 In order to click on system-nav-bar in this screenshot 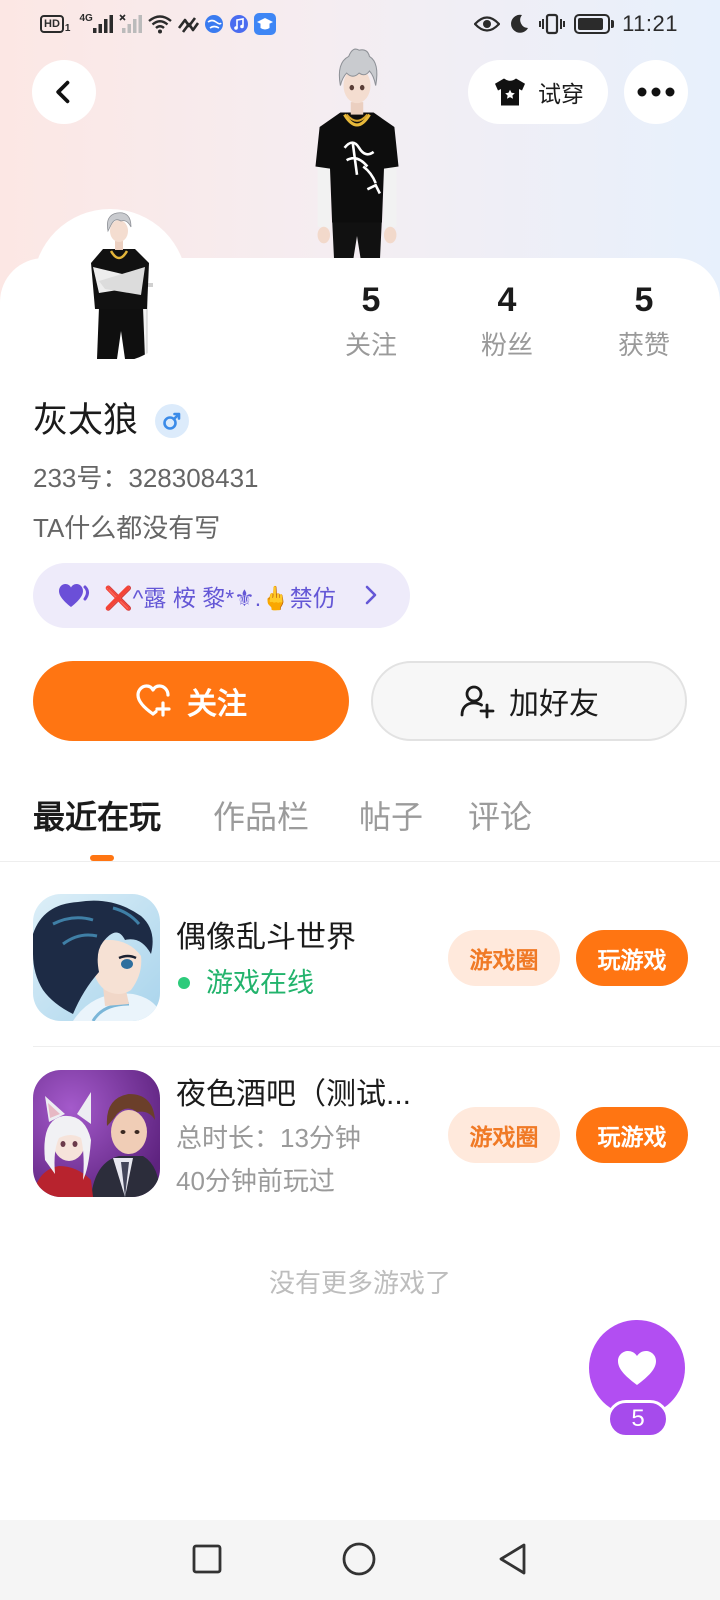, I will do `click(360, 1560)`.